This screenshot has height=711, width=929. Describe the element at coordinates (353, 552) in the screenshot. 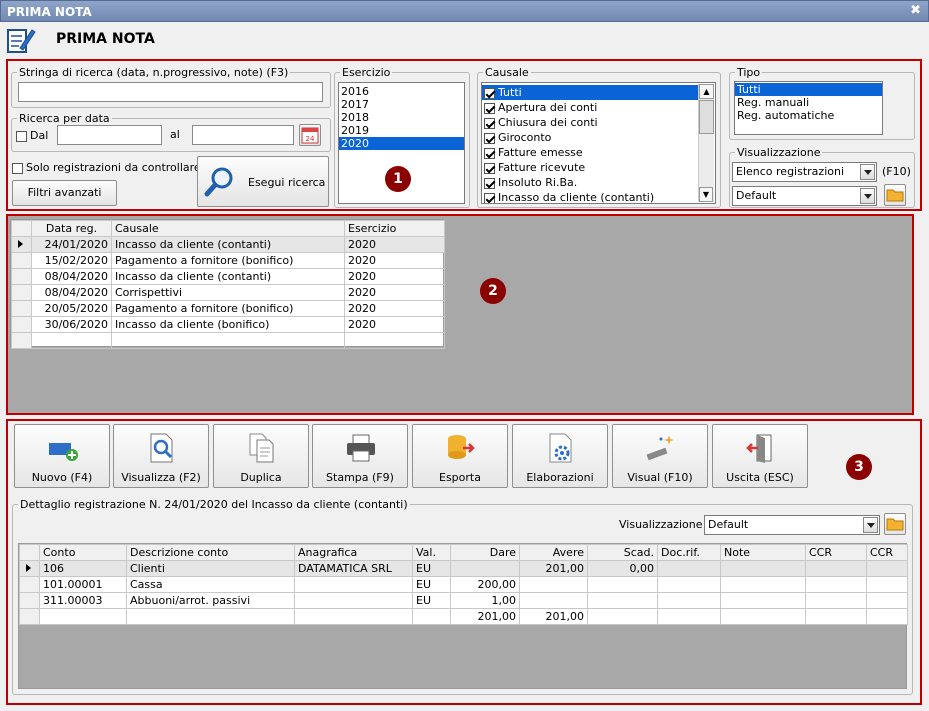

I see `column-header: Anagrafica` at that location.